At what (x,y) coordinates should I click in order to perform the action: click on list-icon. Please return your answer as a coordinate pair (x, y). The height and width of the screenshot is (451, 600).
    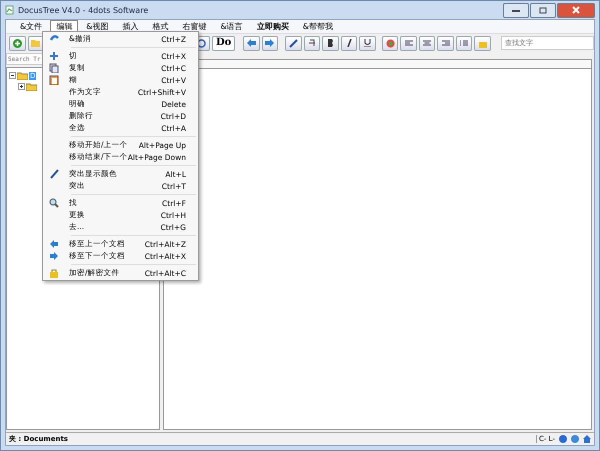
    Looking at the image, I should click on (464, 43).